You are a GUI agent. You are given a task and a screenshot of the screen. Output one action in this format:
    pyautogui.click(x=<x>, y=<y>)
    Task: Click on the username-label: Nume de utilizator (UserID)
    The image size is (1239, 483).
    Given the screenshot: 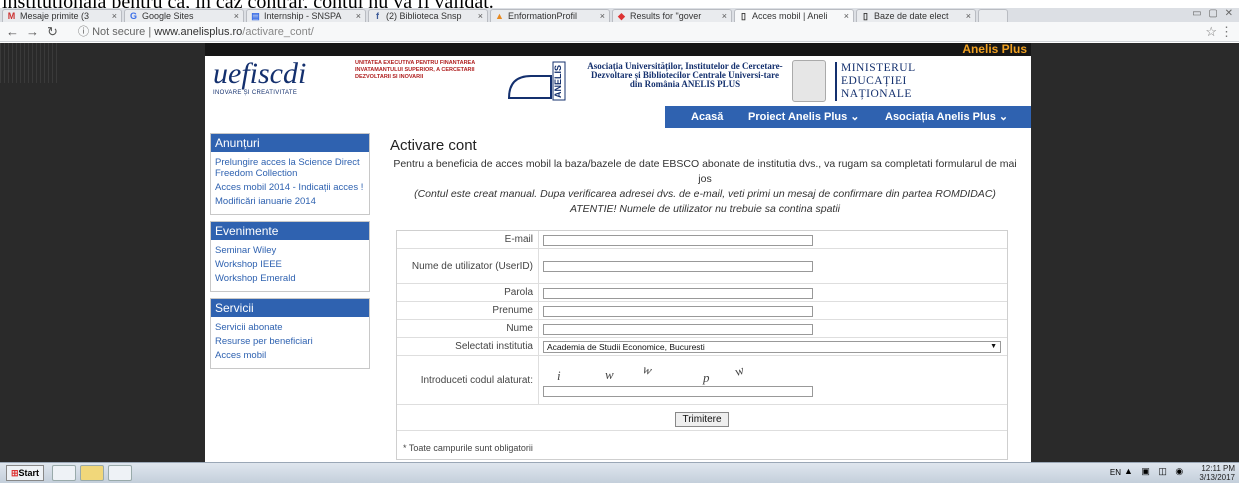 What is the action you would take?
    pyautogui.click(x=468, y=266)
    